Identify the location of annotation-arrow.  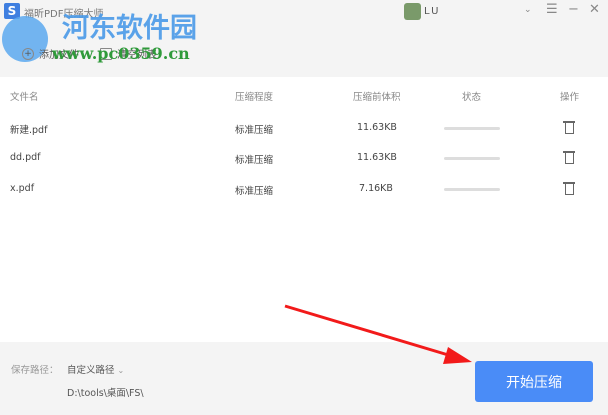
(378, 334).